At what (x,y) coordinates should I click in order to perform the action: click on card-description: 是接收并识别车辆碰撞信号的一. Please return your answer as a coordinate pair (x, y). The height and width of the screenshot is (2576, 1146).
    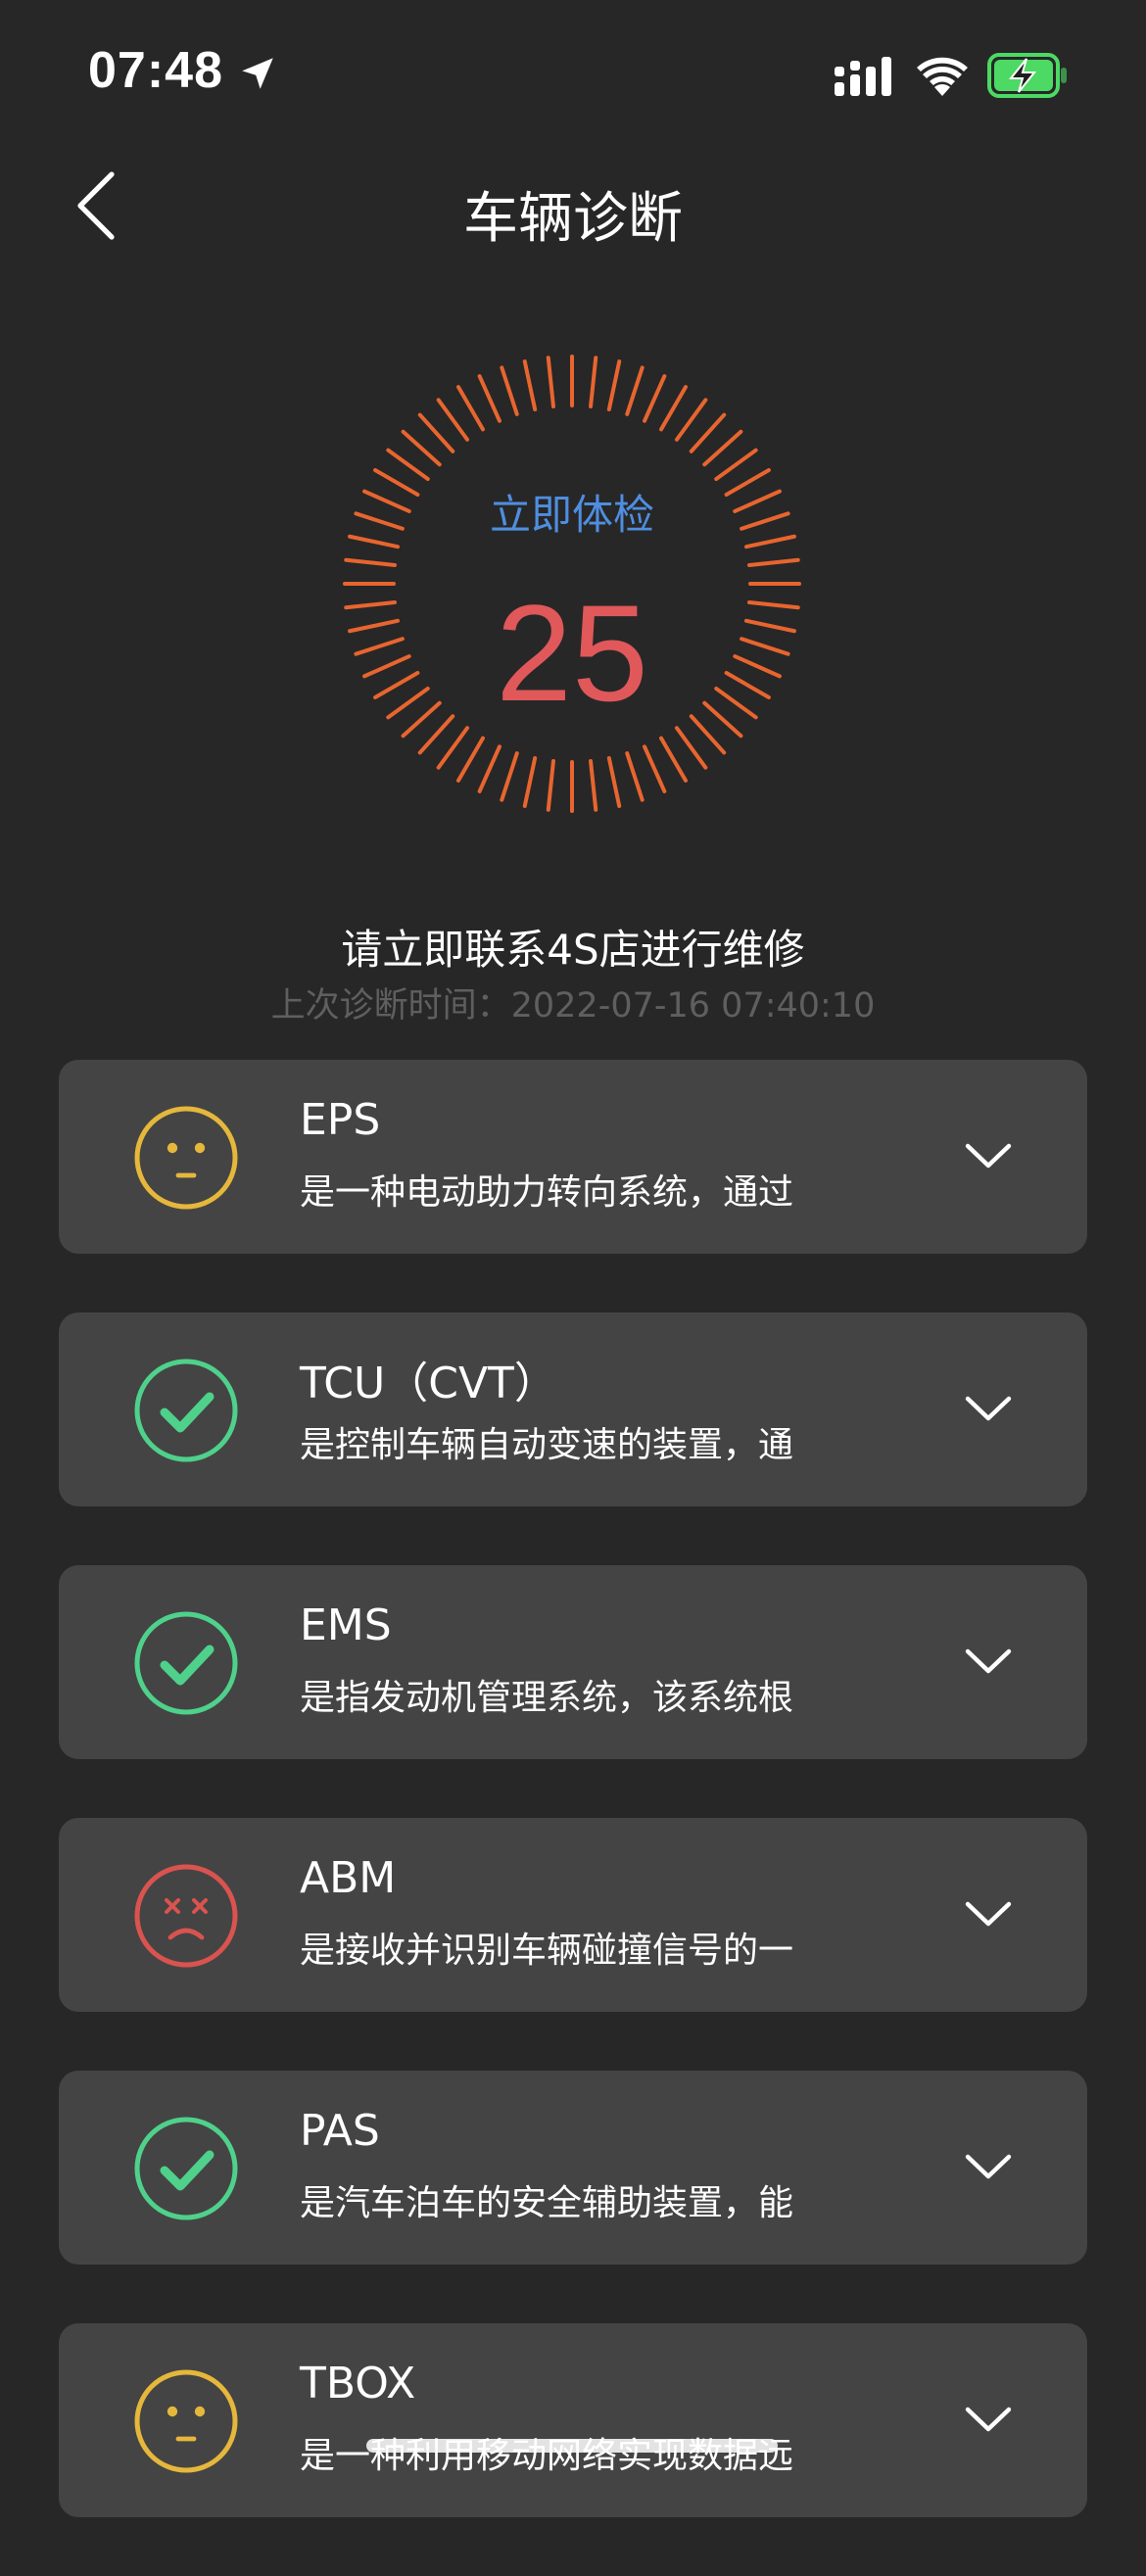
    Looking at the image, I should click on (547, 1951).